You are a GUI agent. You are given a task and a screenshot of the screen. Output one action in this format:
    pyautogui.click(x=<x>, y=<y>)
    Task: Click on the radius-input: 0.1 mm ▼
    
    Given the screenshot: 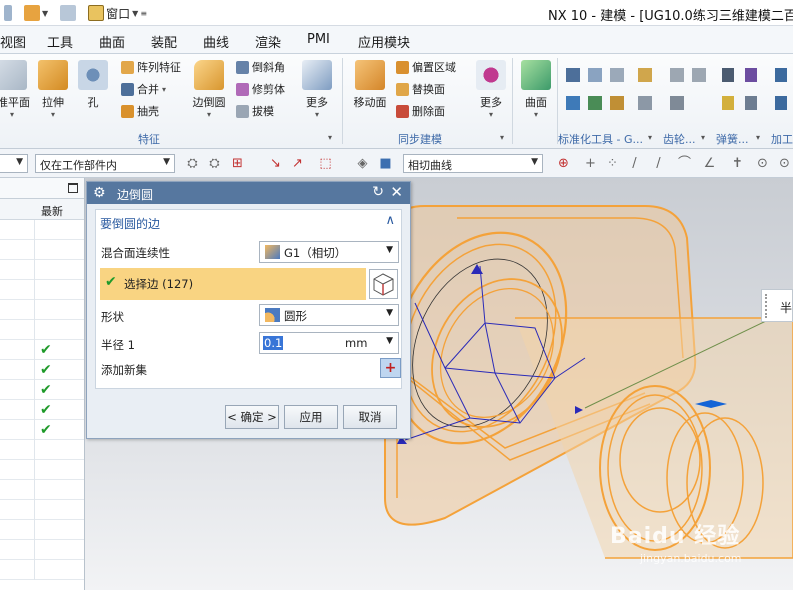 What is the action you would take?
    pyautogui.click(x=329, y=343)
    